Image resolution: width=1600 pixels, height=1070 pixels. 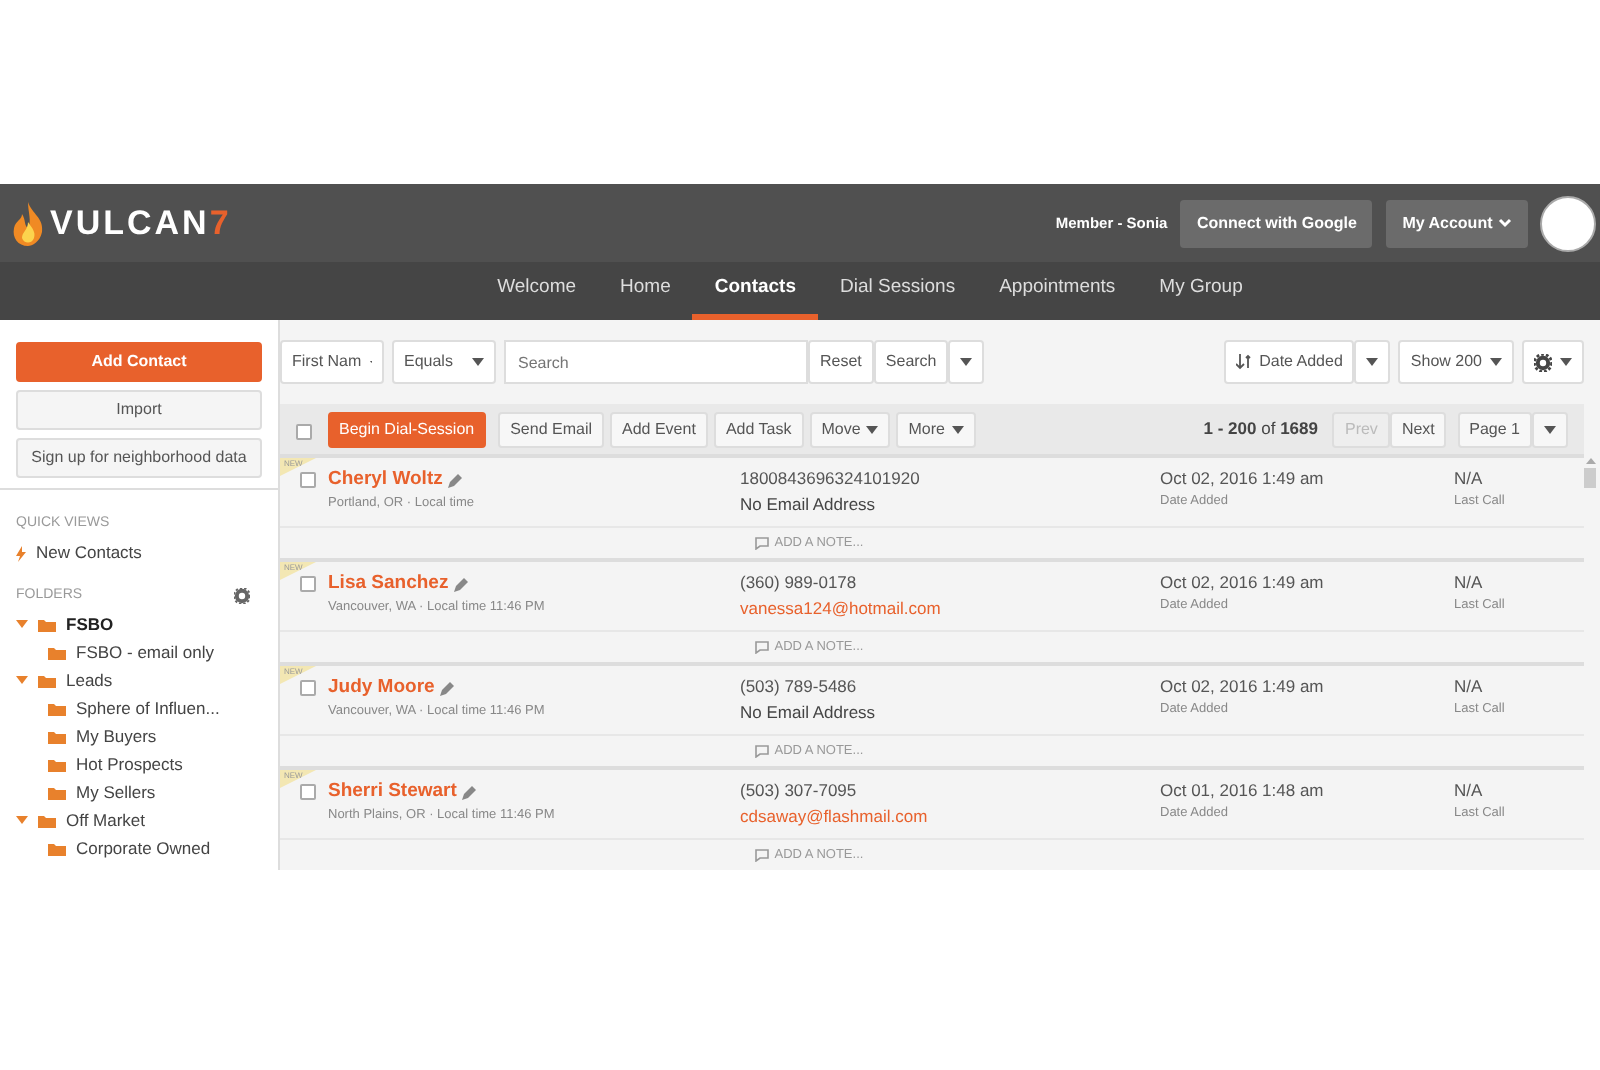 What do you see at coordinates (139, 624) in the screenshot?
I see `folder-item: FSBO` at bounding box center [139, 624].